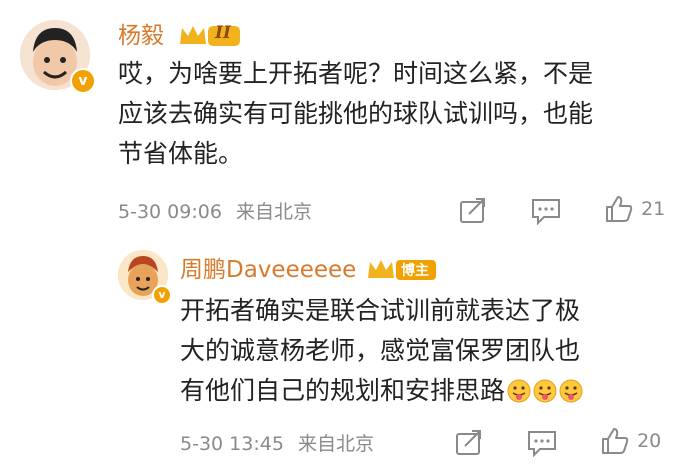  I want to click on comment-source: 来自北京, so click(273, 212).